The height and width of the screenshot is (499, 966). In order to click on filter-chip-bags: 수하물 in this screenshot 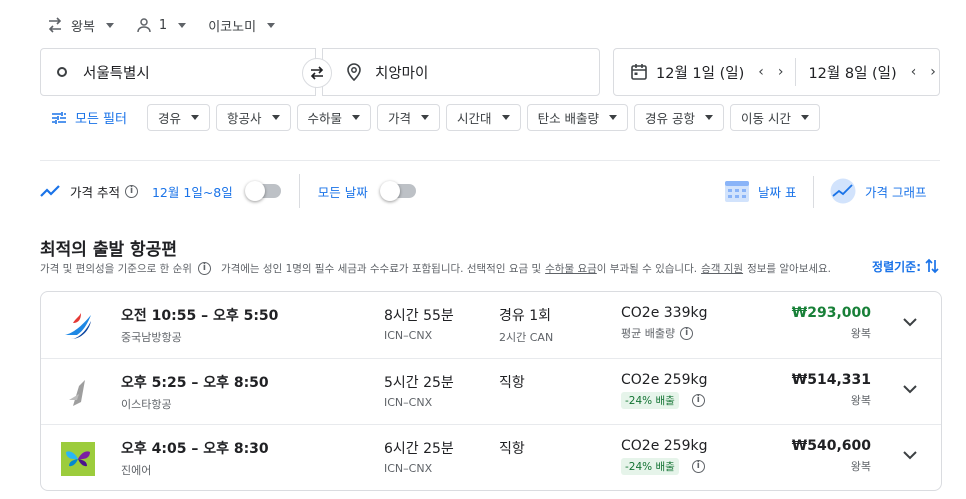, I will do `click(334, 117)`.